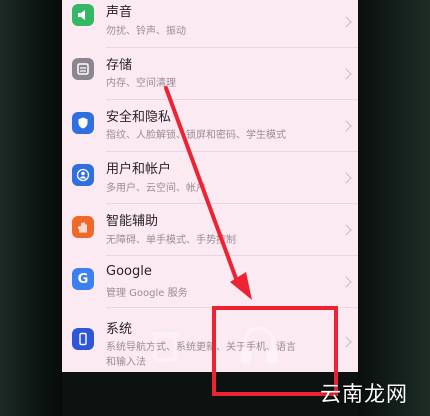 The height and width of the screenshot is (416, 430). I want to click on annotation-arrow, so click(202, 186).